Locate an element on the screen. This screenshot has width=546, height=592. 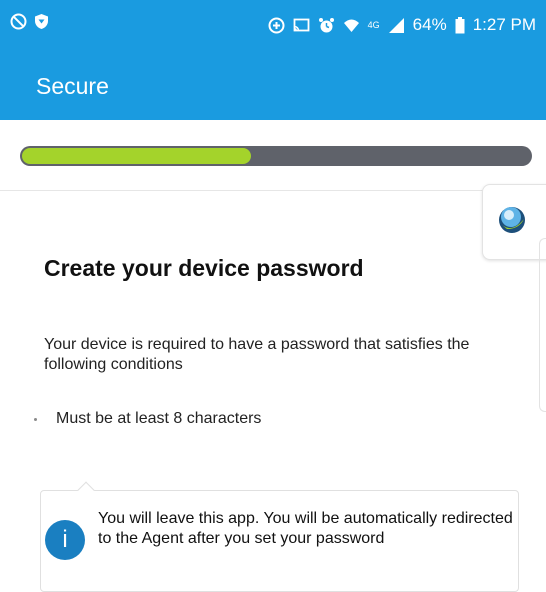
divider is located at coordinates (273, 190).